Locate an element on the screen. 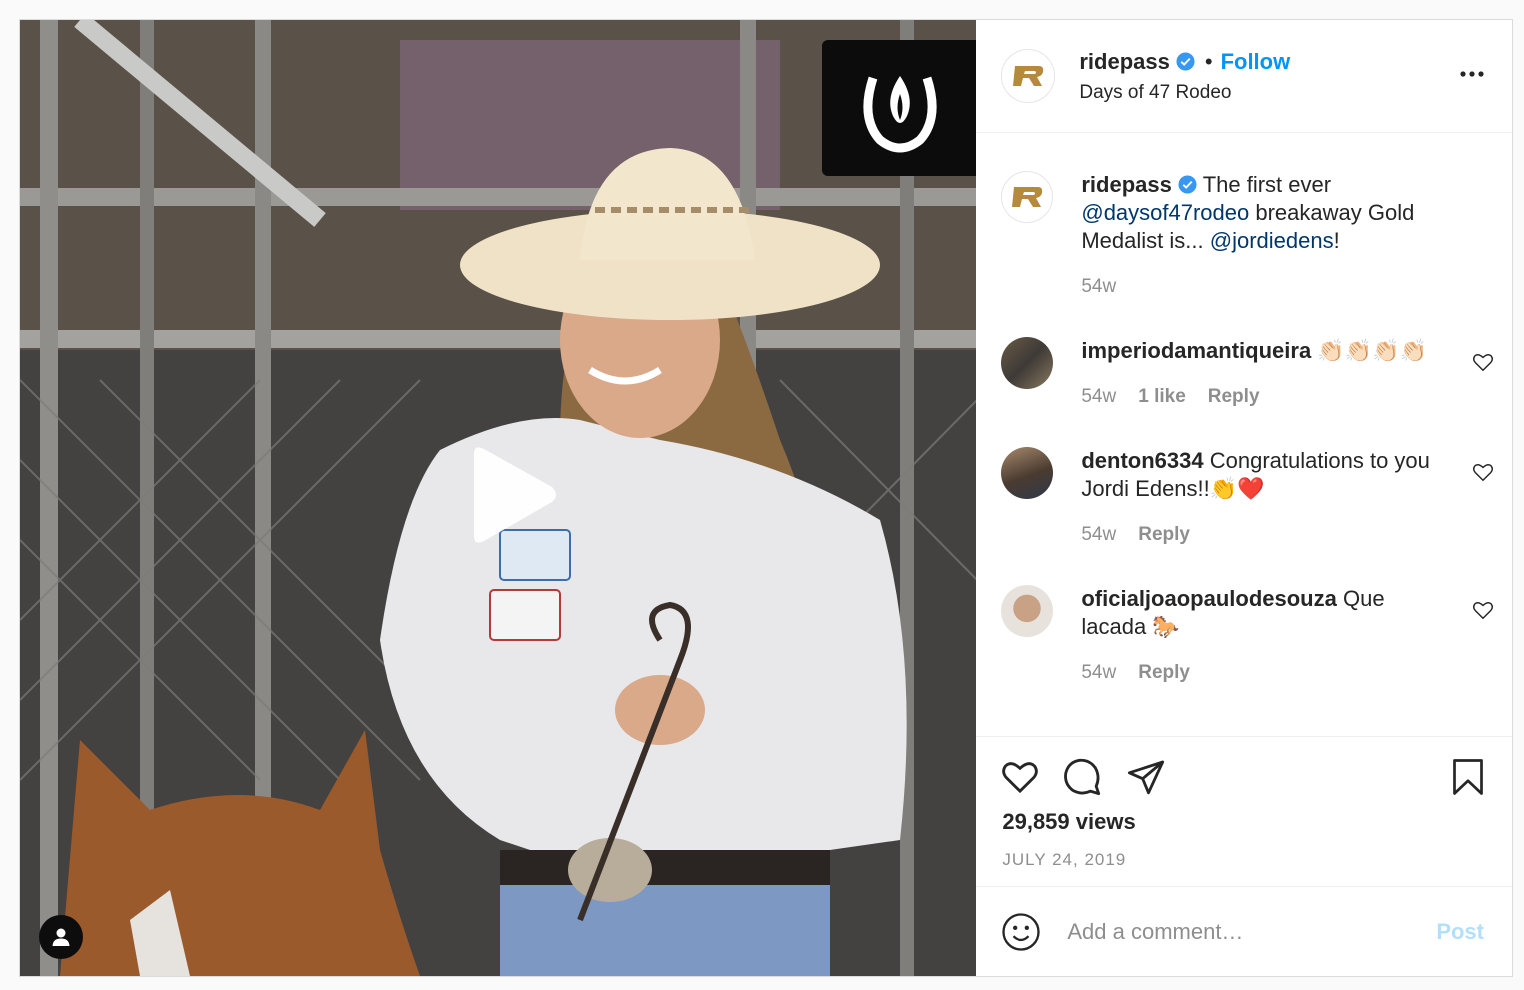  account-avatar is located at coordinates (1028, 76).